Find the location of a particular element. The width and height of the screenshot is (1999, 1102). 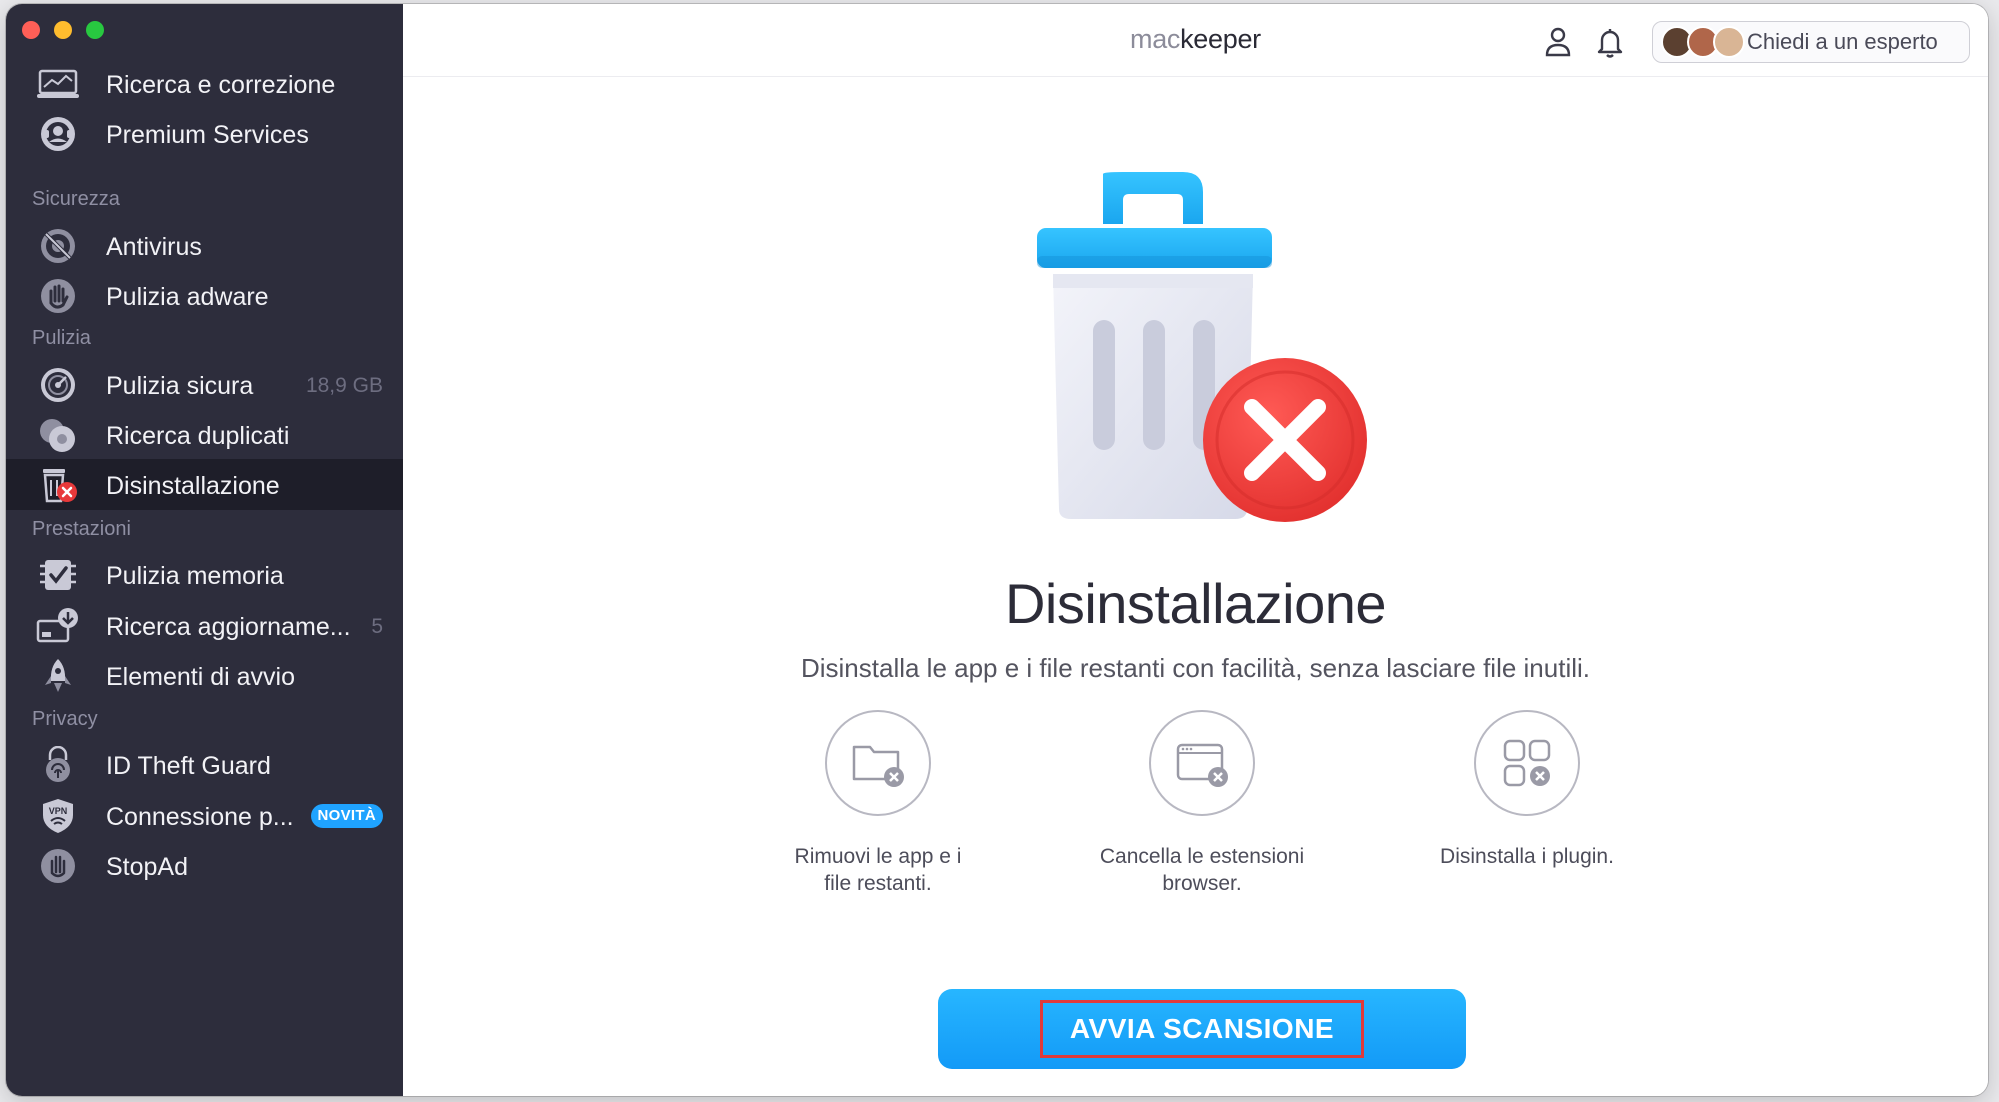

maximize-window-button is located at coordinates (95, 30).